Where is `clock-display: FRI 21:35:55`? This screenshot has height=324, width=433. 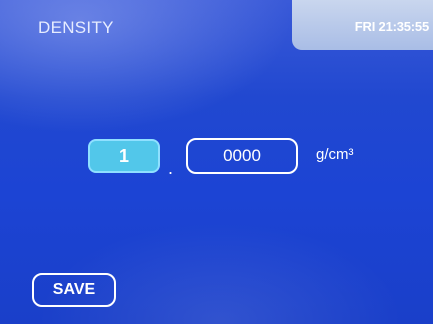 clock-display: FRI 21:35:55 is located at coordinates (391, 26).